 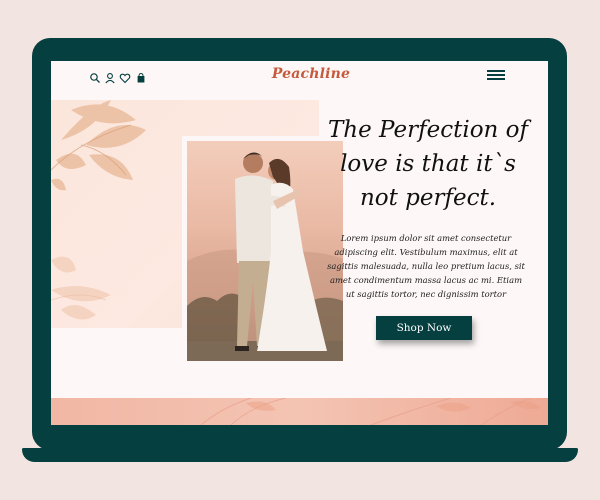 What do you see at coordinates (95, 76) in the screenshot?
I see `search-icon` at bounding box center [95, 76].